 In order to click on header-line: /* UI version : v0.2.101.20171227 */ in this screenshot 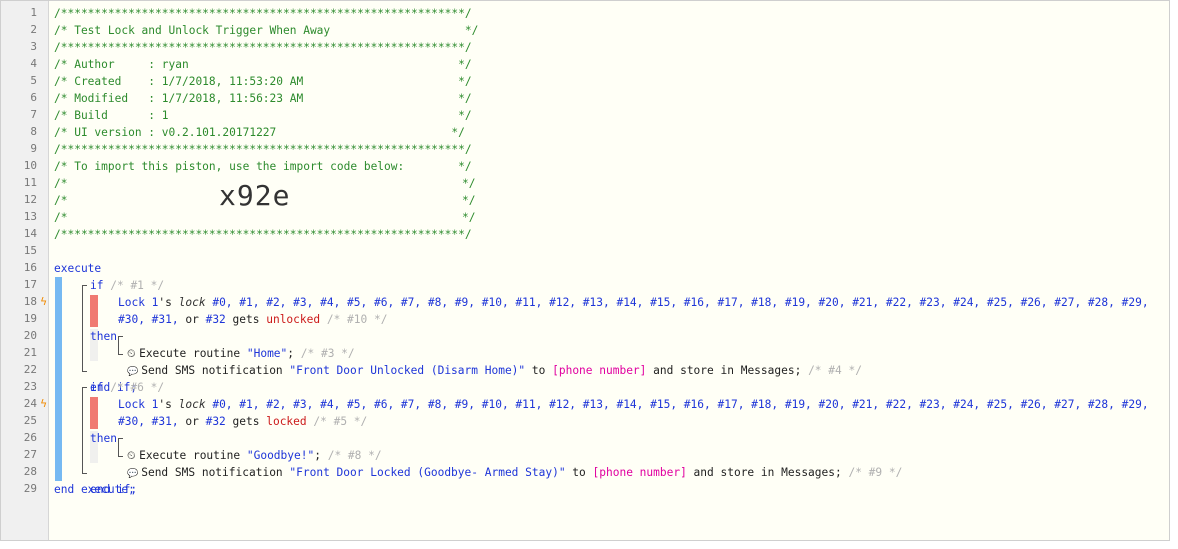, I will do `click(259, 132)`.